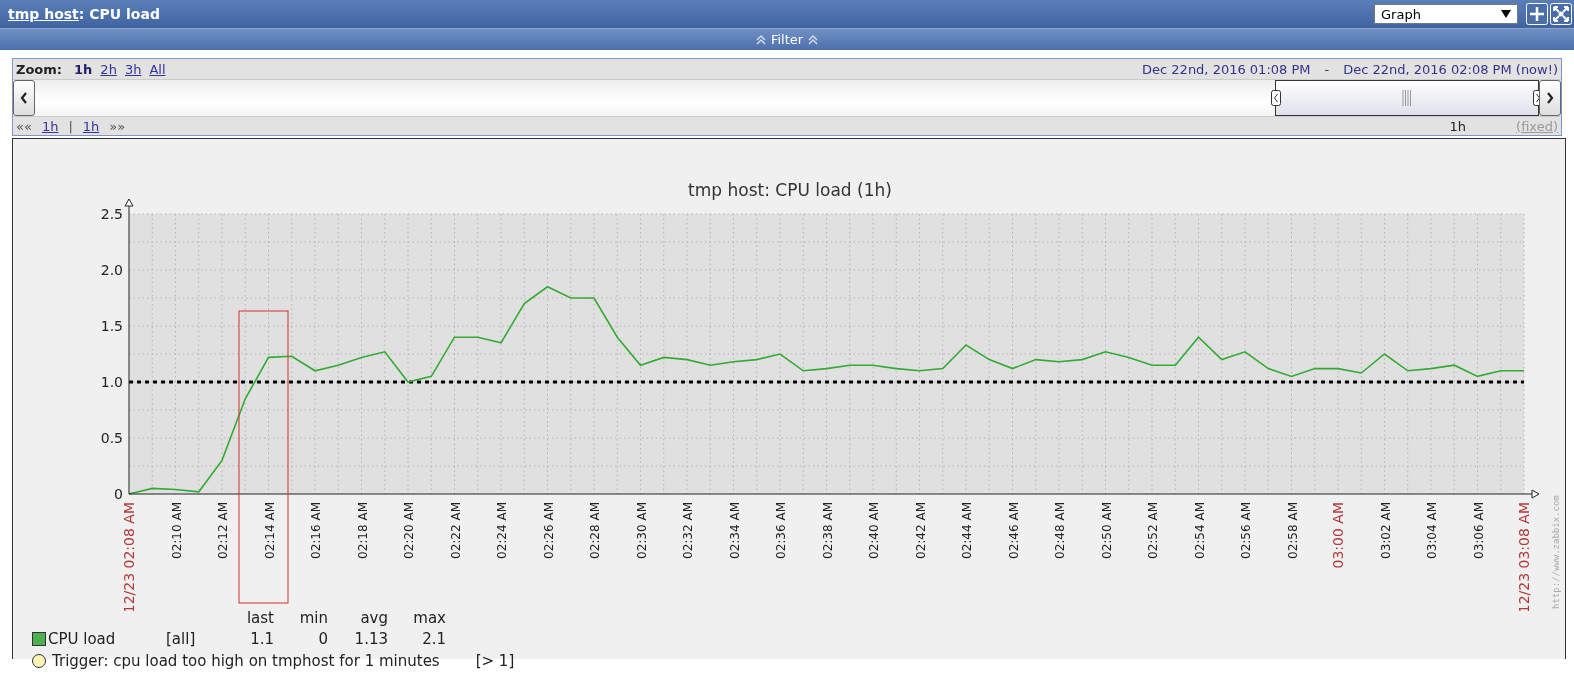  I want to click on zoom-option: 2h, so click(108, 69).